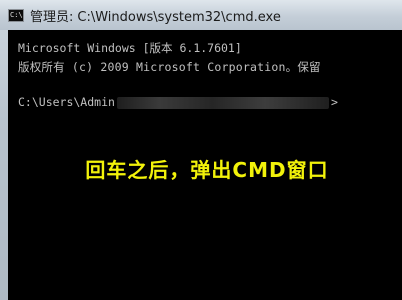 The width and height of the screenshot is (402, 300). I want to click on prompt-symbol: >, so click(334, 102).